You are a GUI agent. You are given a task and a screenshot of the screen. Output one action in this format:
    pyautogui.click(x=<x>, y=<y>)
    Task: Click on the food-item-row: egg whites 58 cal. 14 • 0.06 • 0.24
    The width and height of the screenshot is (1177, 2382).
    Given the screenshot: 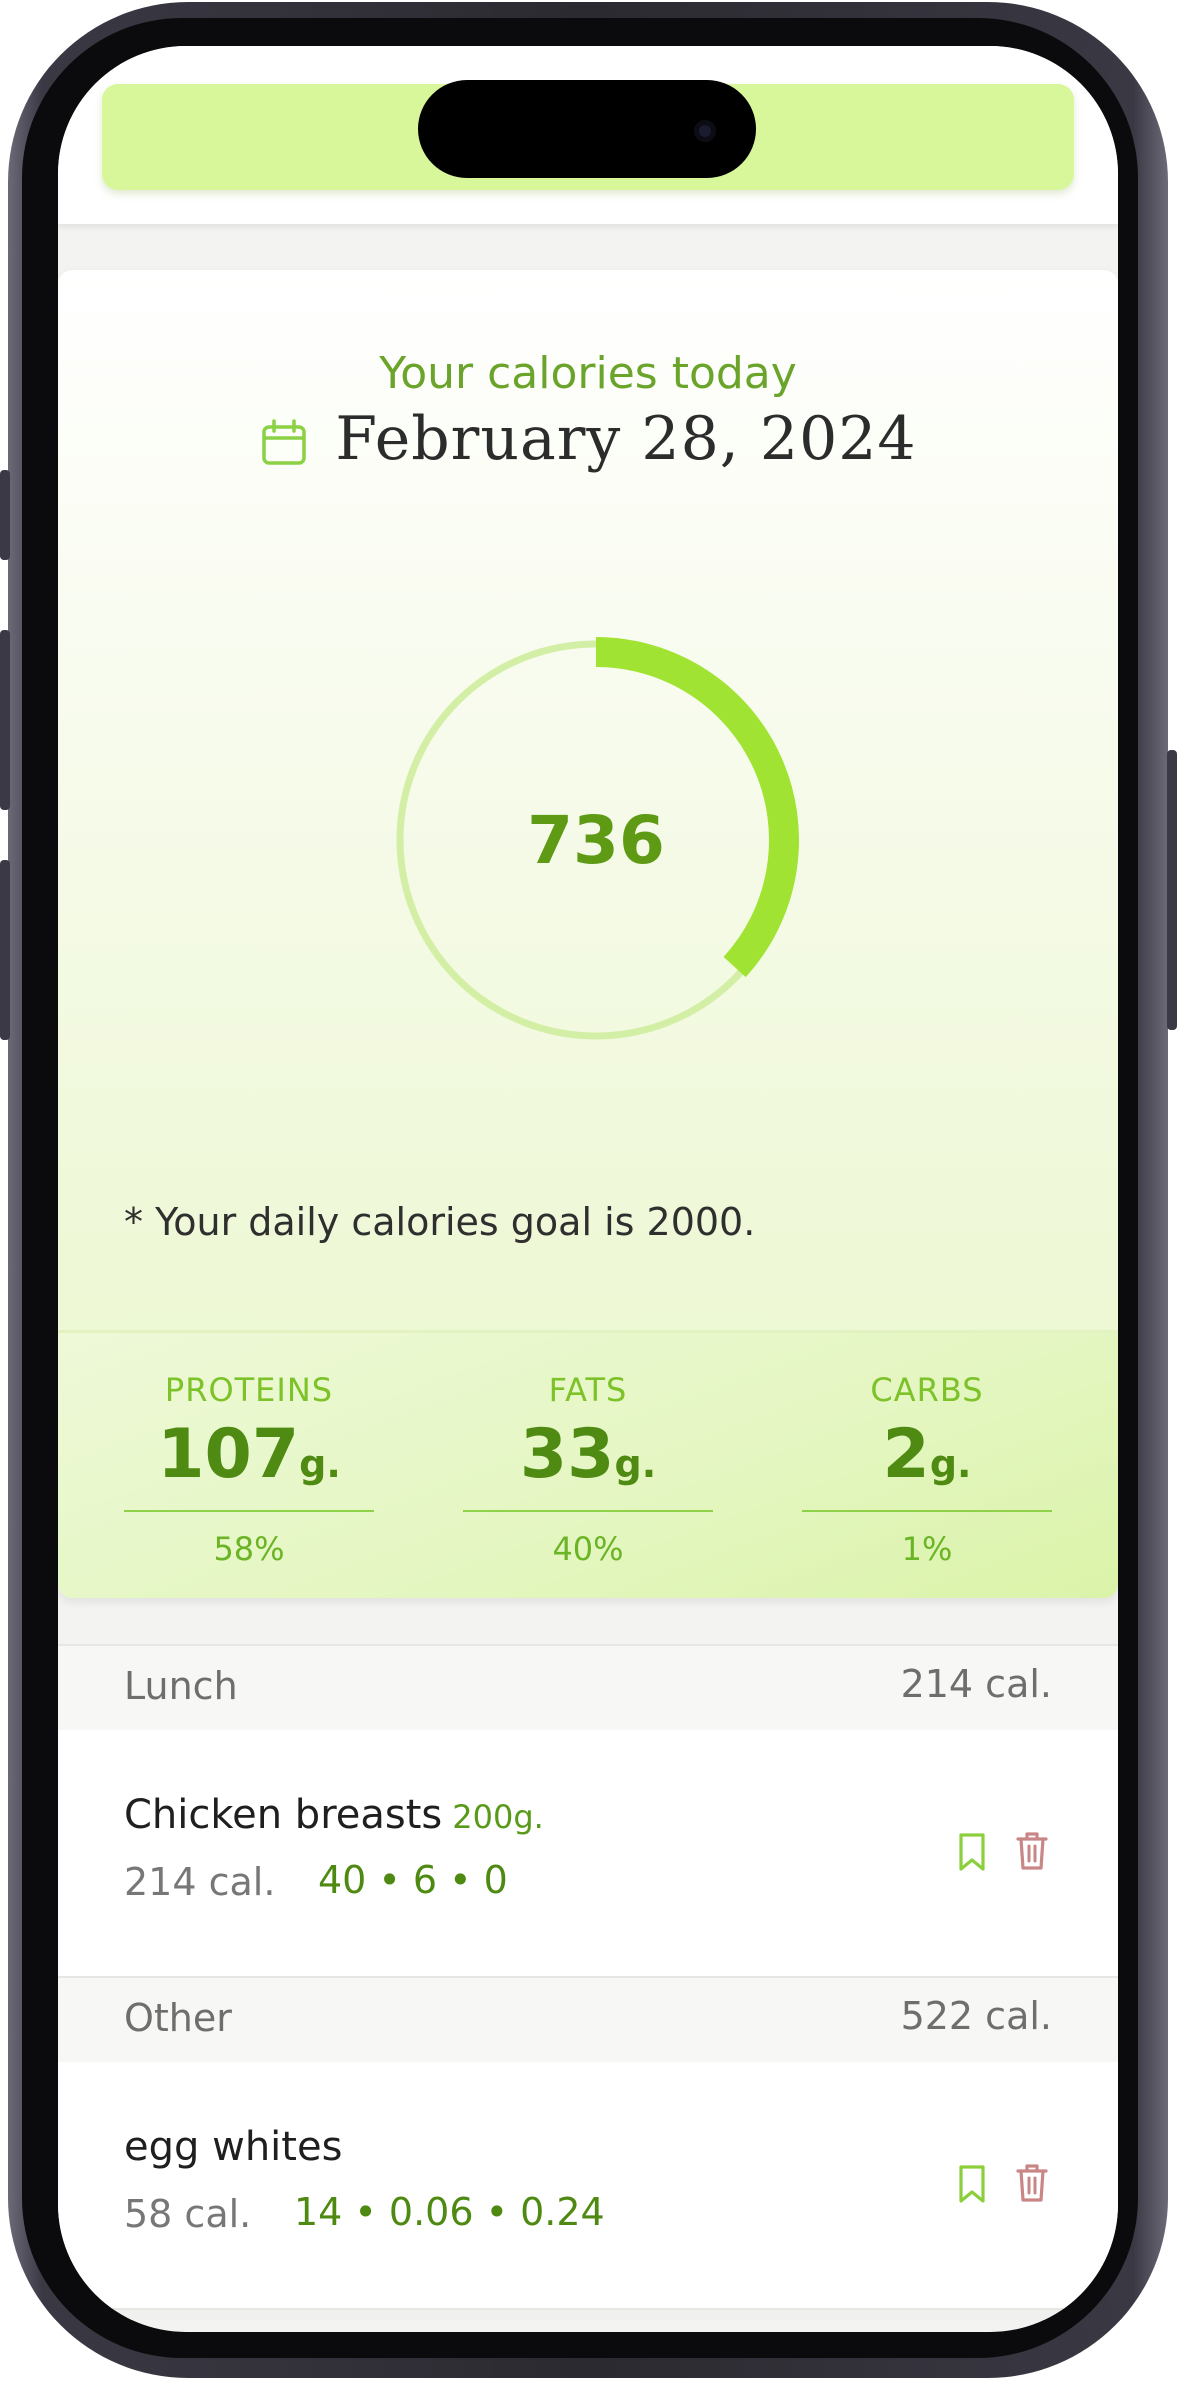 What is the action you would take?
    pyautogui.click(x=588, y=2185)
    